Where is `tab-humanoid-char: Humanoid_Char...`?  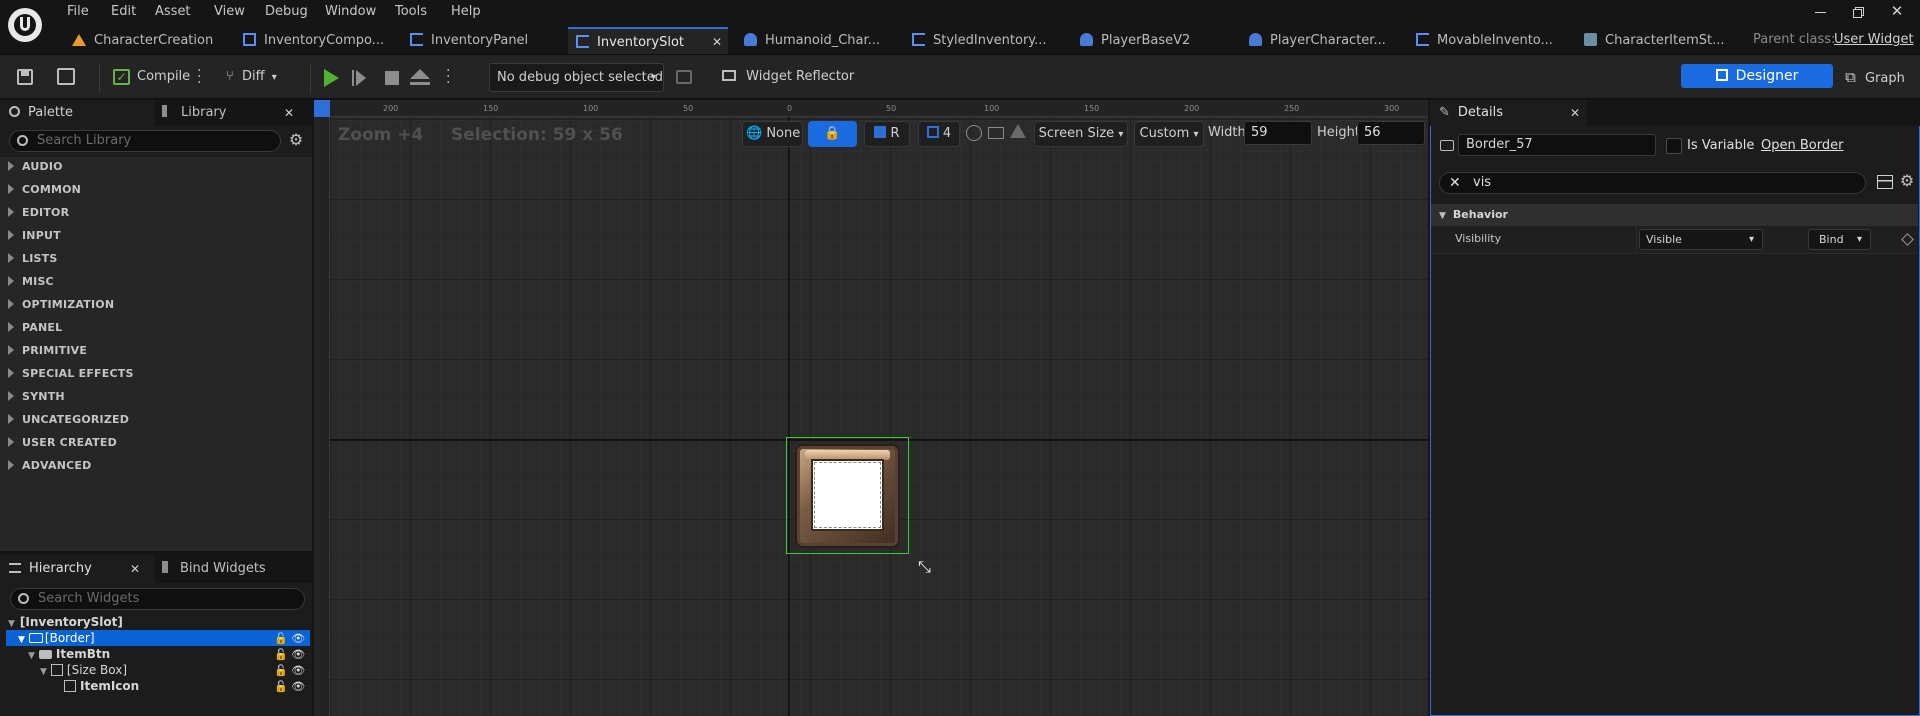
tab-humanoid-char: Humanoid_Char... is located at coordinates (824, 40).